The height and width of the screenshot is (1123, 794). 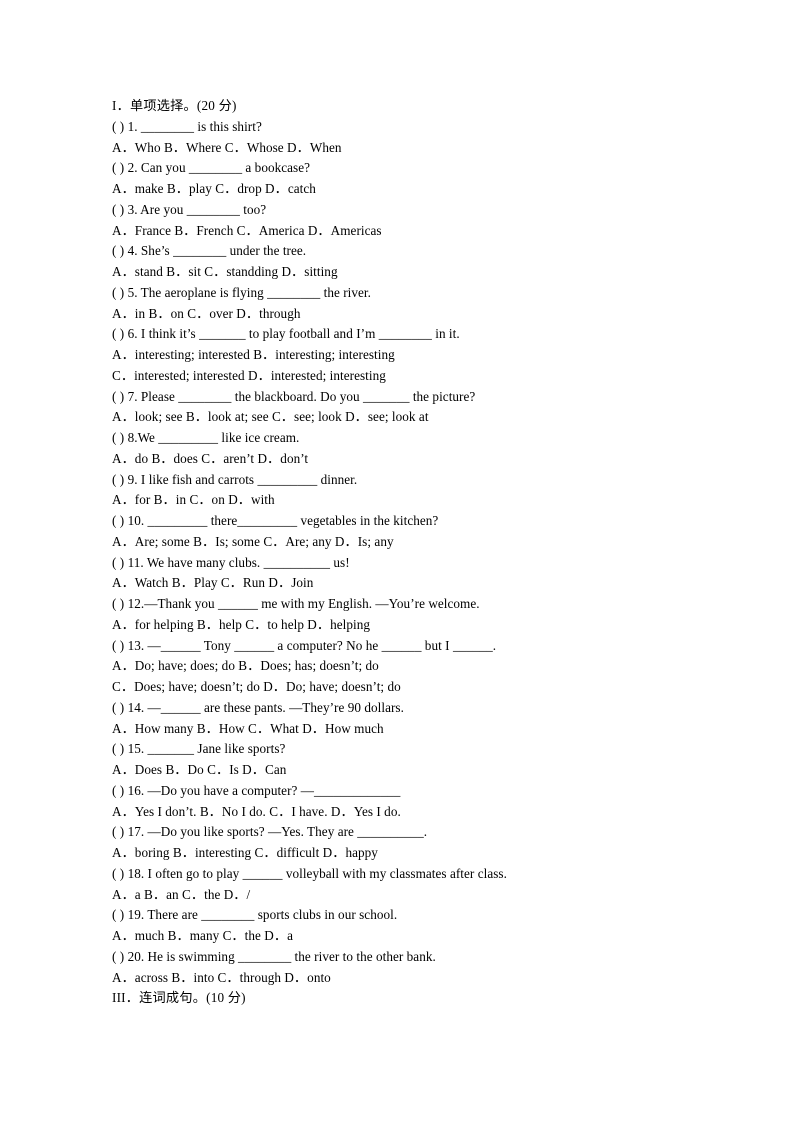 What do you see at coordinates (213, 583) in the screenshot?
I see `question-11-options: A．Watch B．Play C．Run D．Join` at bounding box center [213, 583].